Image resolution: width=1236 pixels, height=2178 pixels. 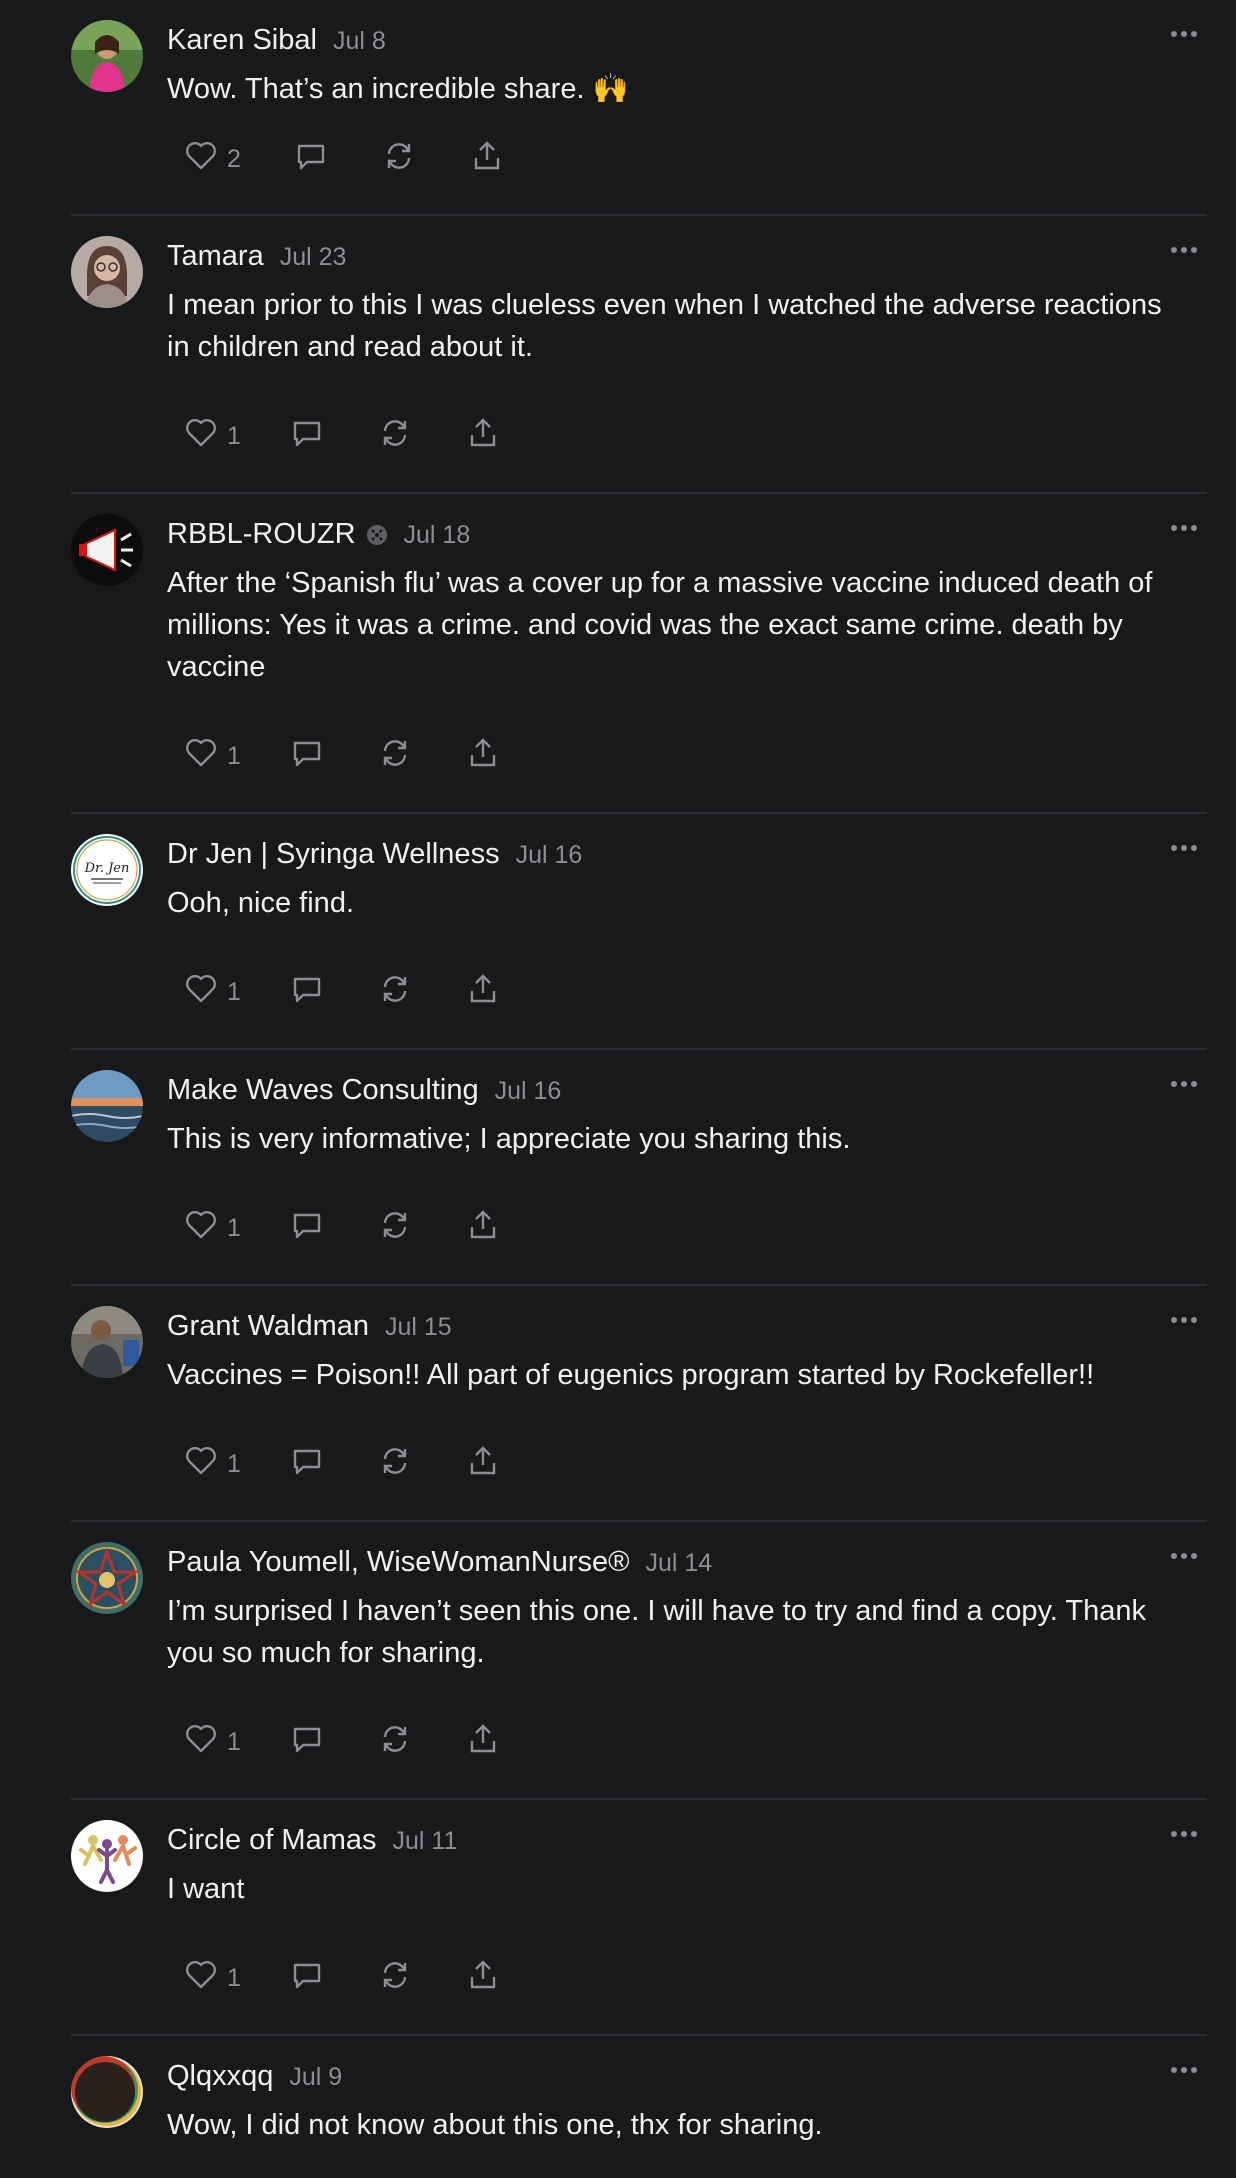 I want to click on comment-date: Jul 23, so click(x=313, y=257).